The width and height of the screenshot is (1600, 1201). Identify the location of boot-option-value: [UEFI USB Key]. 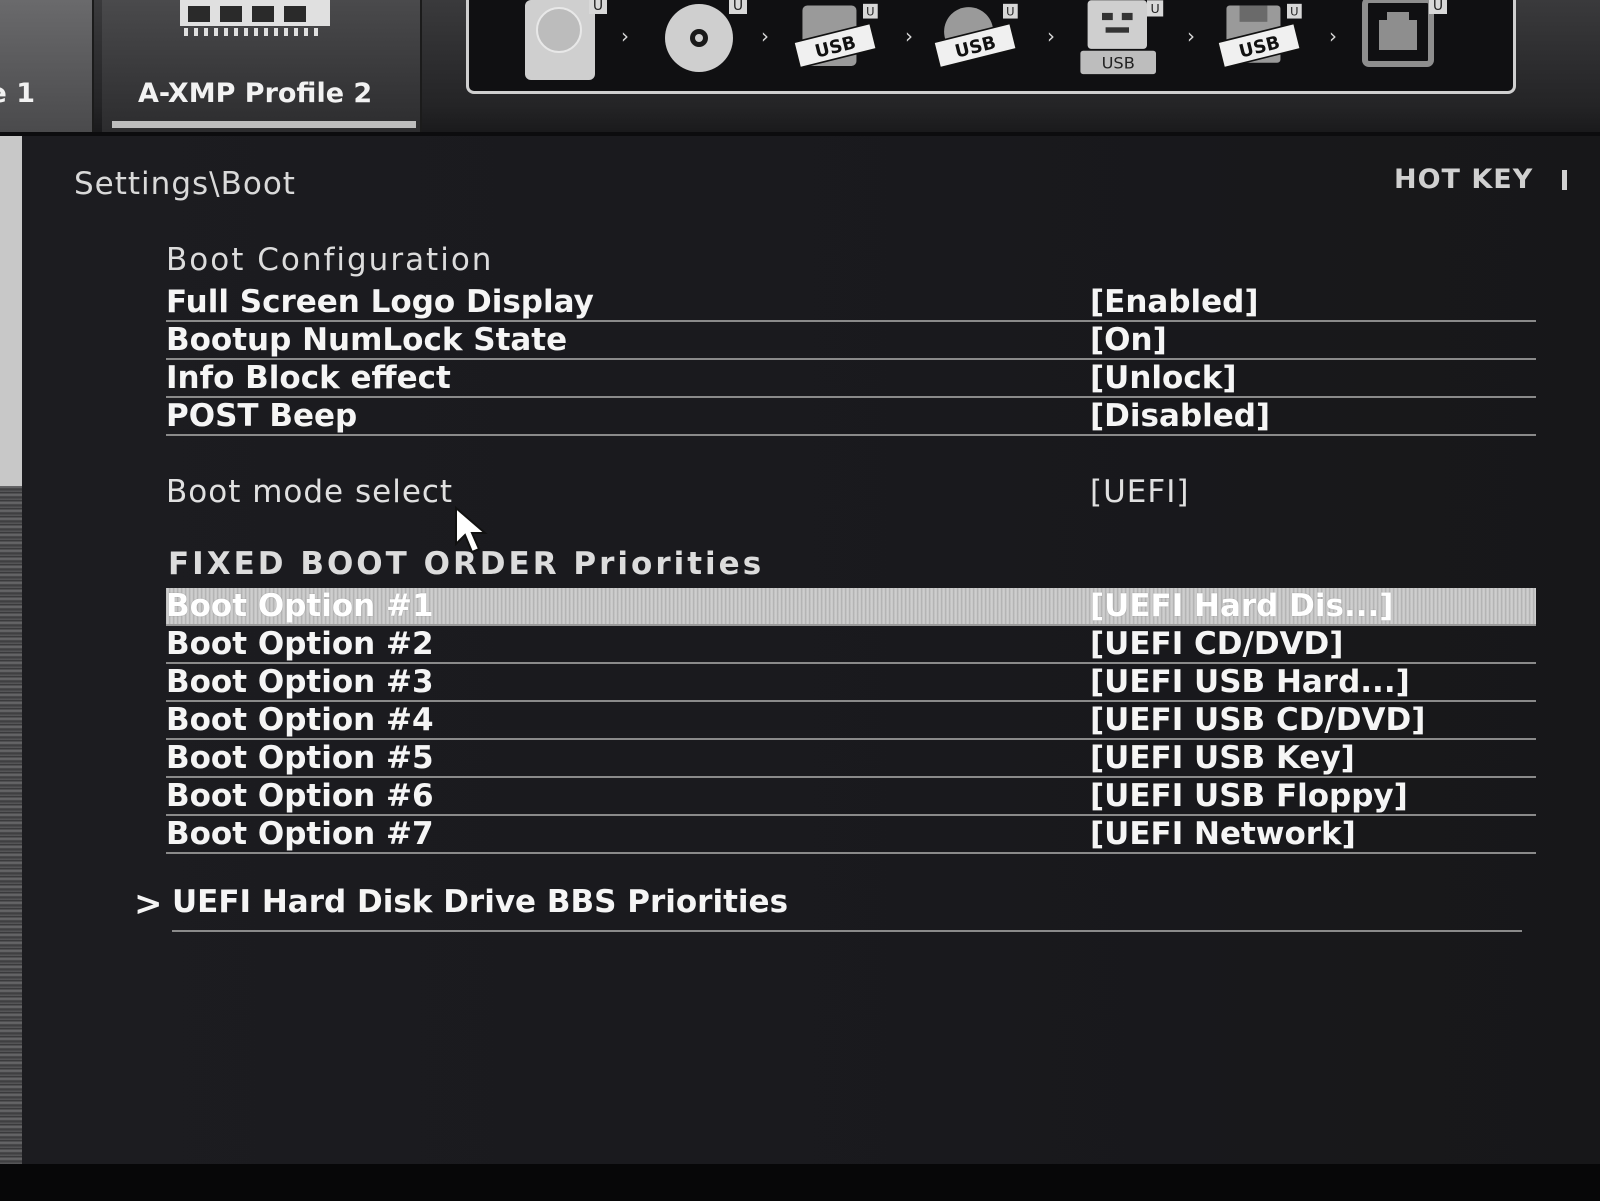
(1222, 758).